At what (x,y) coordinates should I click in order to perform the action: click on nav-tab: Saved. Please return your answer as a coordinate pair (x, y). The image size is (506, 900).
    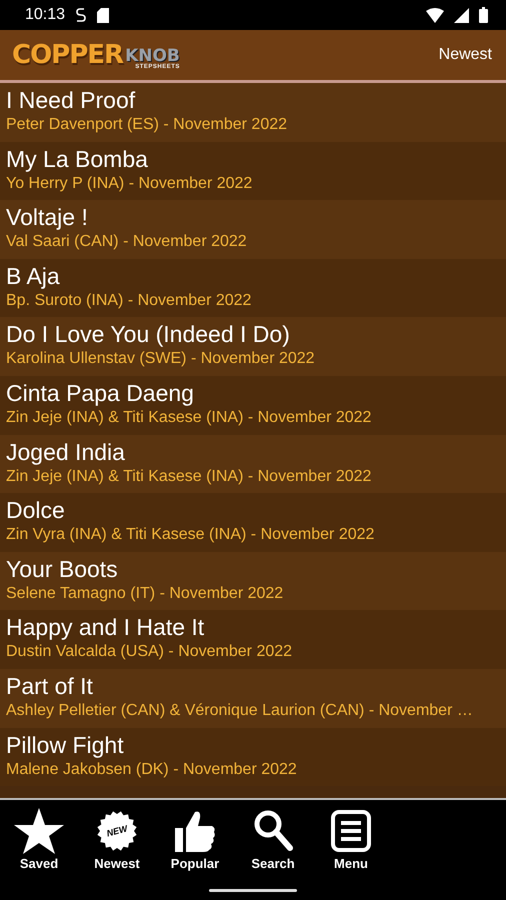
    Looking at the image, I should click on (39, 839).